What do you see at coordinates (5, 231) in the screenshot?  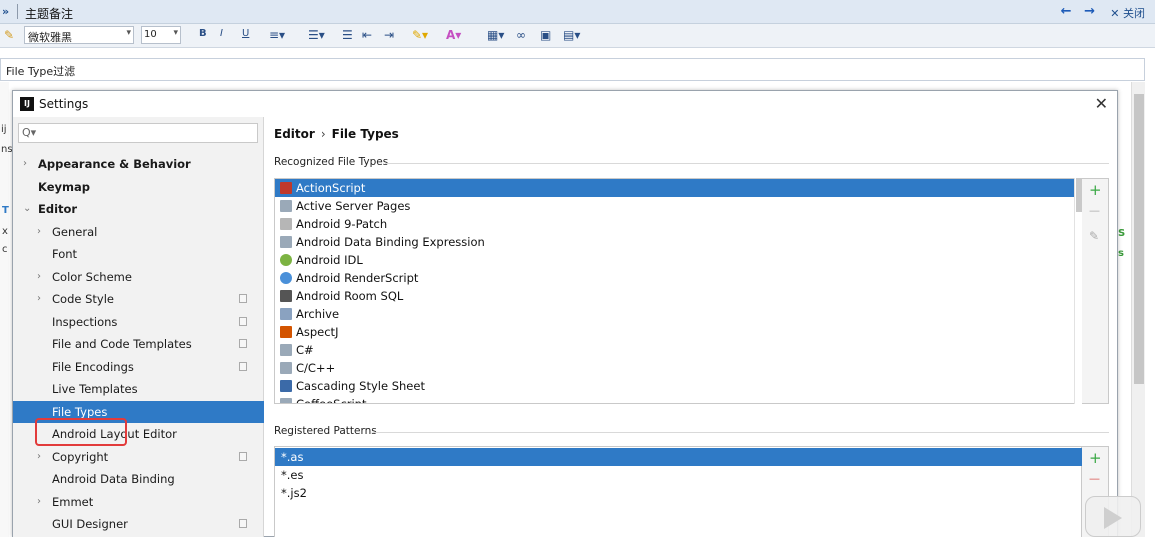 I see `background-text-fragment: x` at bounding box center [5, 231].